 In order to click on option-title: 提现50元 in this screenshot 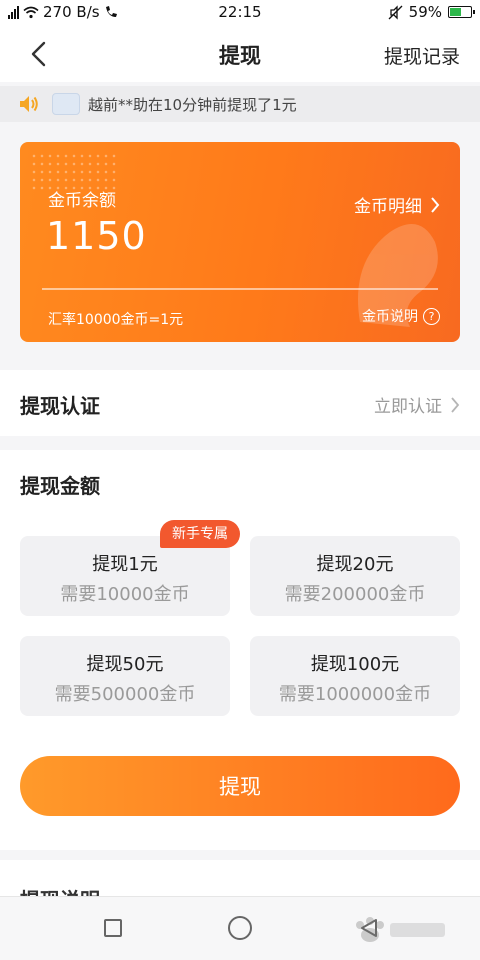, I will do `click(125, 664)`.